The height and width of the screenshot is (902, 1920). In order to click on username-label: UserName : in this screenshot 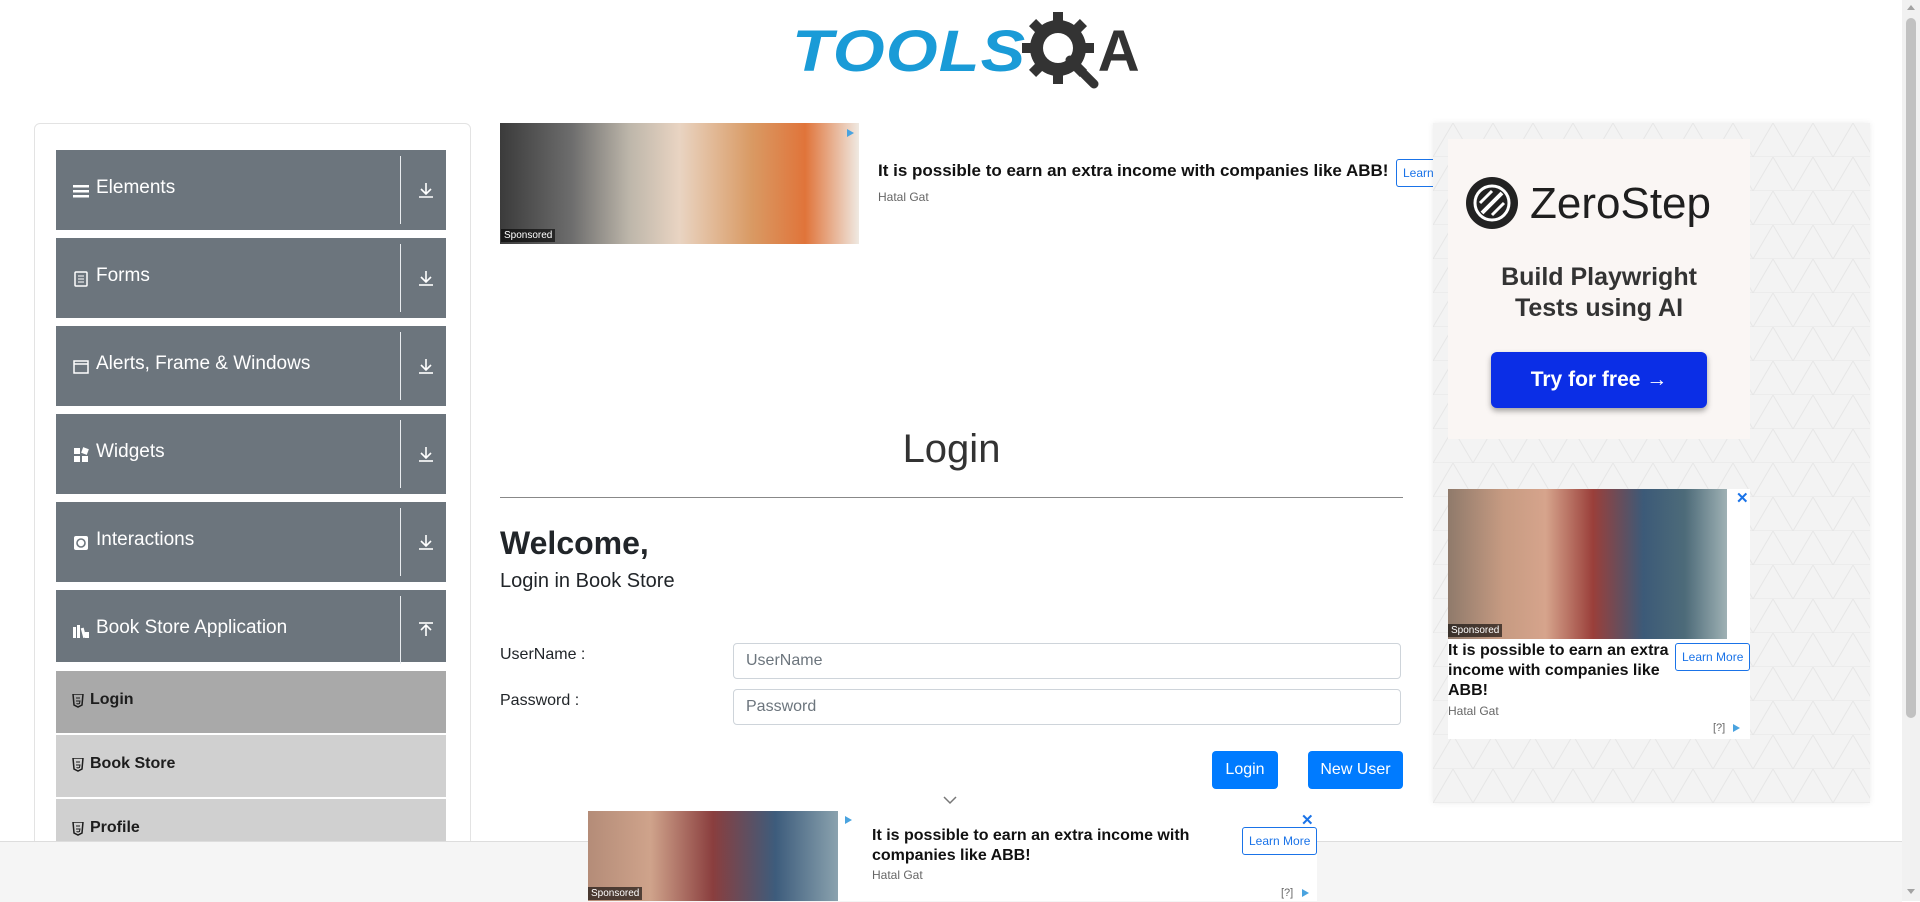, I will do `click(543, 654)`.